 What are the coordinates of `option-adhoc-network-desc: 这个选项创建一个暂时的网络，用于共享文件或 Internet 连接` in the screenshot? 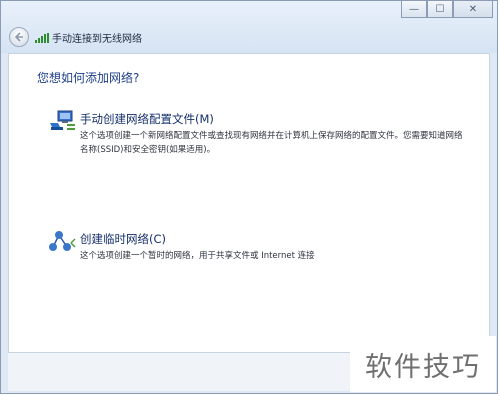 It's located at (197, 256).